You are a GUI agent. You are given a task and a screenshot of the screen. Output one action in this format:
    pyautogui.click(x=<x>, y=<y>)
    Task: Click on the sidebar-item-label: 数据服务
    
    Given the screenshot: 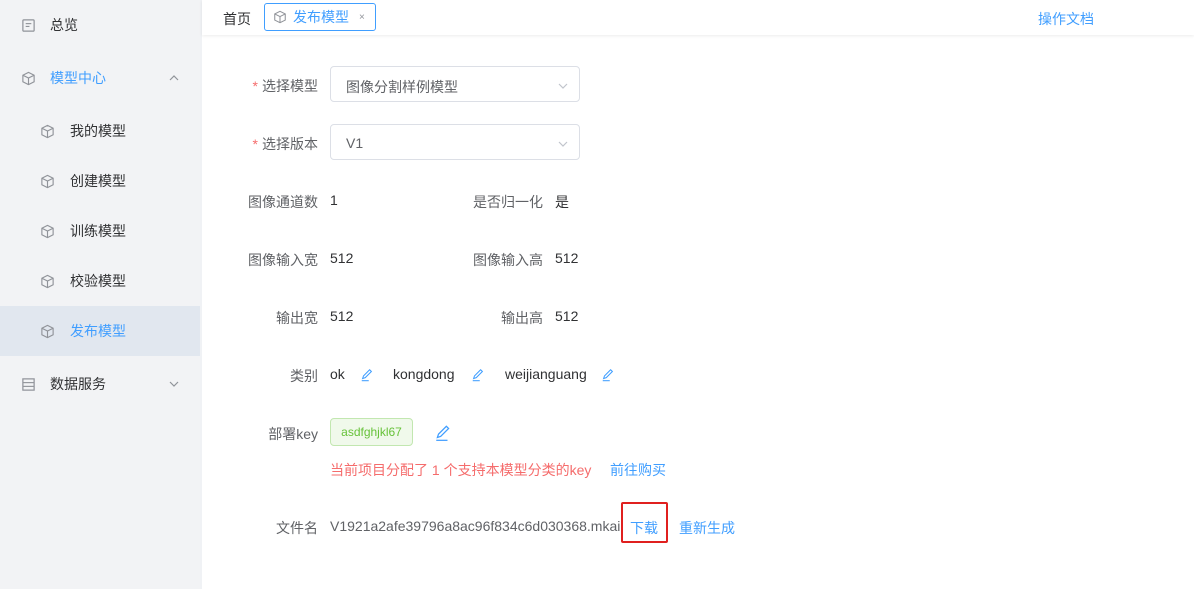 What is the action you would take?
    pyautogui.click(x=78, y=384)
    